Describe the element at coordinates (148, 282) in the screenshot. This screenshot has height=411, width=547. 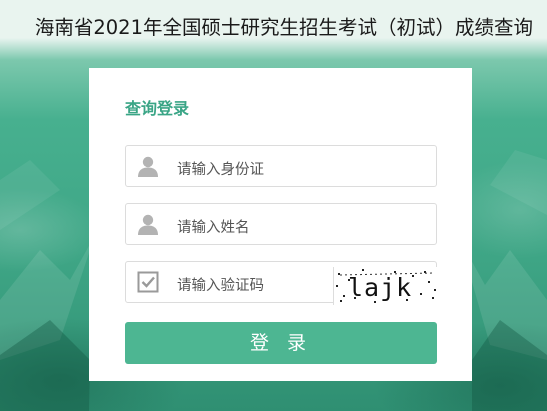
I see `checkbox-icon` at that location.